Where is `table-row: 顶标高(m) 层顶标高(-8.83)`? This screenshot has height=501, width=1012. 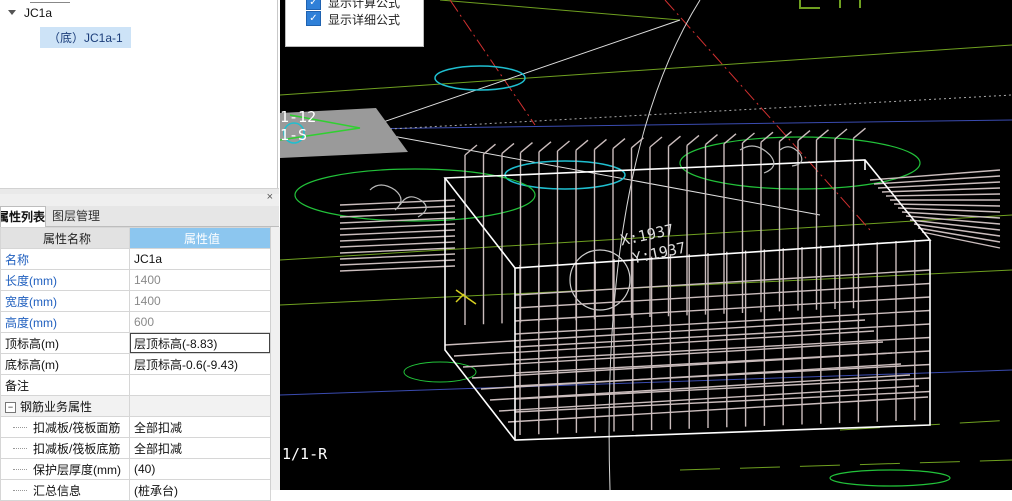 table-row: 顶标高(m) 层顶标高(-8.83) is located at coordinates (135, 343).